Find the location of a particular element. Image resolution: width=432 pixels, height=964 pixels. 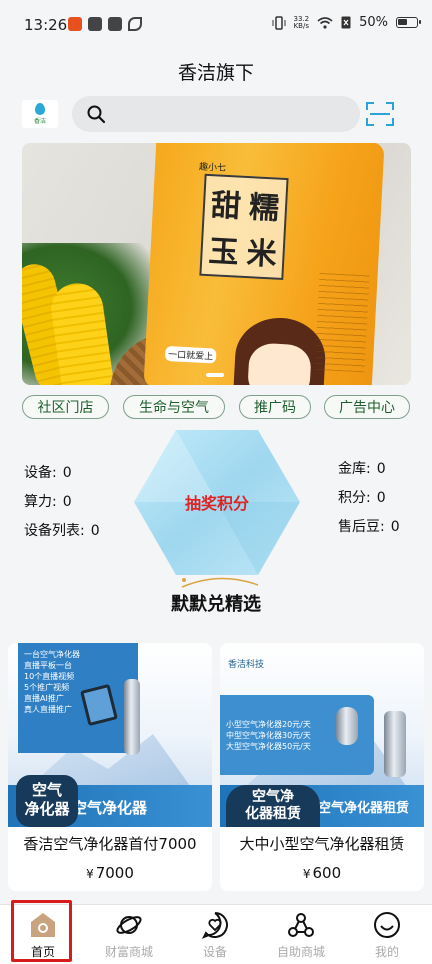

stat-device-list: 设备列表: 0 is located at coordinates (62, 530).